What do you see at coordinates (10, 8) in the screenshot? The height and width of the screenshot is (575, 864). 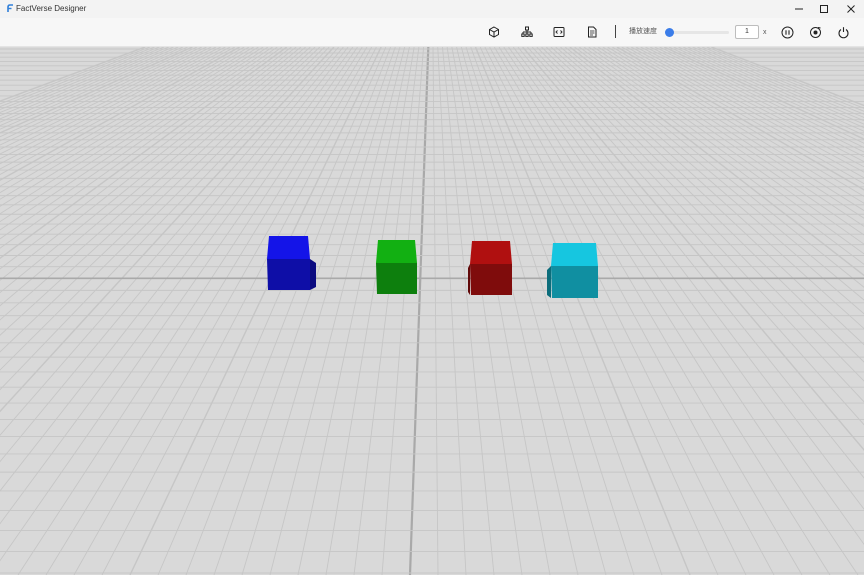 I see `app-logo-icon` at bounding box center [10, 8].